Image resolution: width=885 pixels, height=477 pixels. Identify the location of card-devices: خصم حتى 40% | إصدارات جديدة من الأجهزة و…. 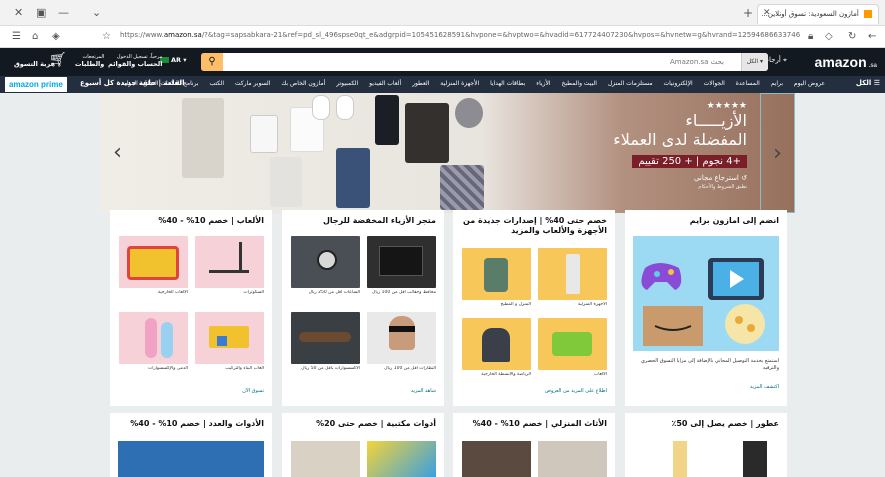
(534, 308).